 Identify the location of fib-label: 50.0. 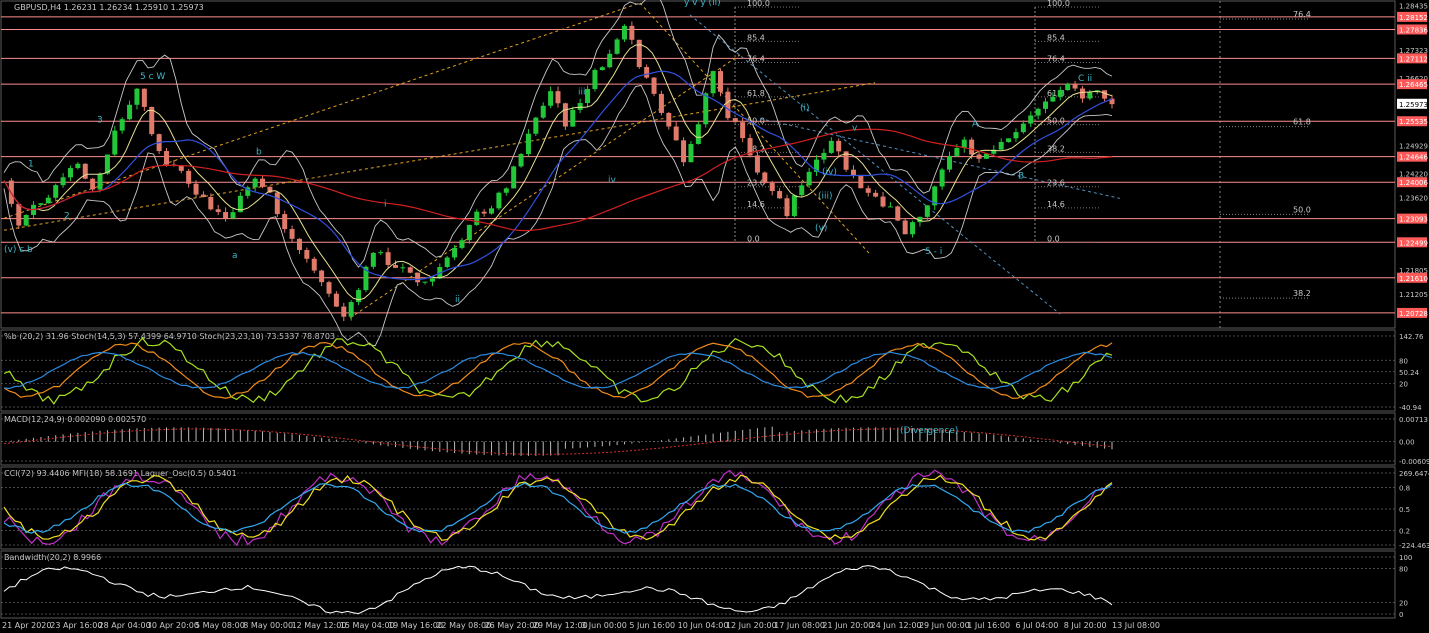
(1056, 121).